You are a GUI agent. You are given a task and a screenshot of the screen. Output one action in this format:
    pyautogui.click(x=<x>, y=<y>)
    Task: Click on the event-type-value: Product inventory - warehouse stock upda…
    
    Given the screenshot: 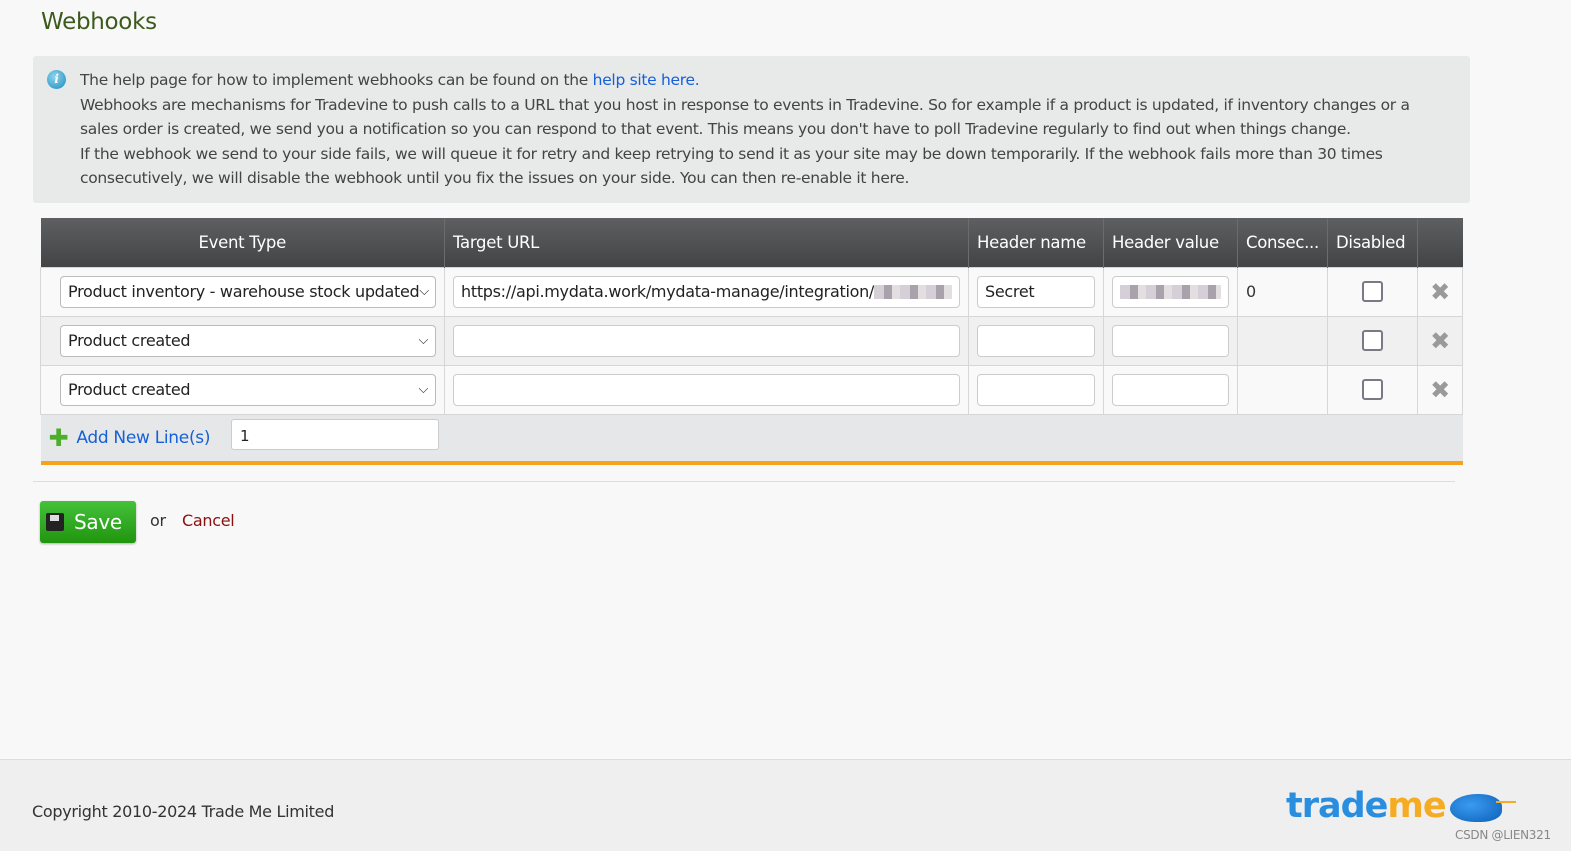 What is the action you would take?
    pyautogui.click(x=244, y=291)
    